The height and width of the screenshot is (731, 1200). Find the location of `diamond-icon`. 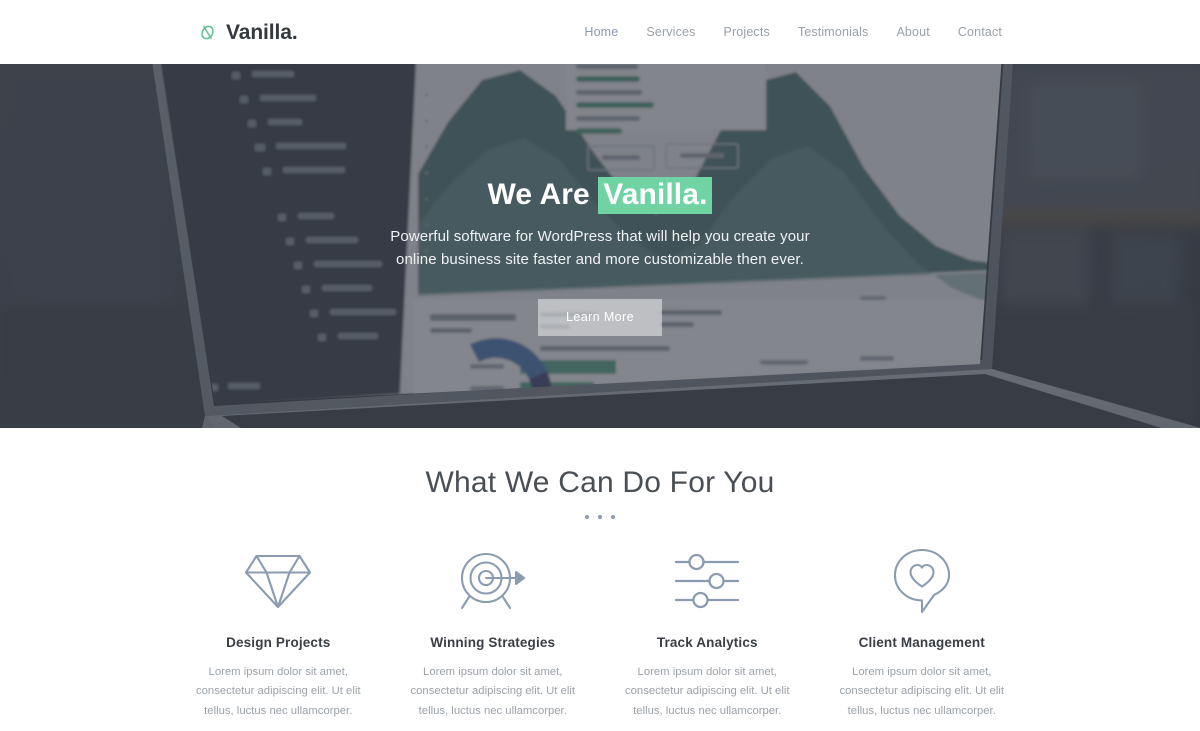

diamond-icon is located at coordinates (278, 581).